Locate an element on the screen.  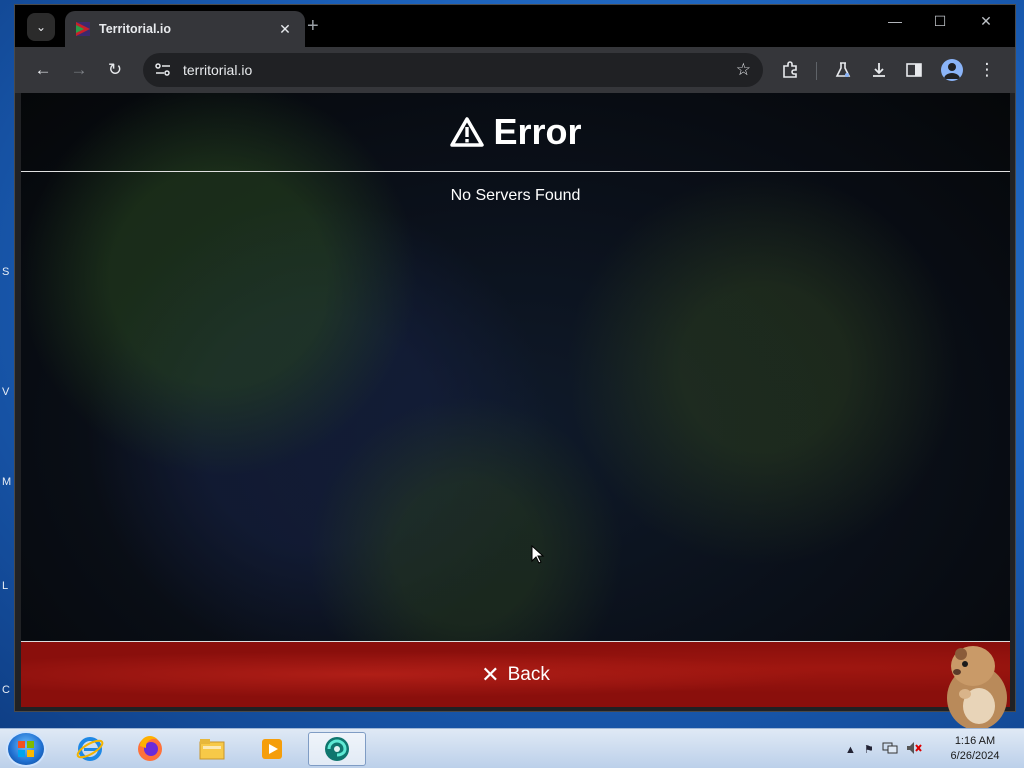
bookmark-star-icon: ☆ is located at coordinates (743, 70).